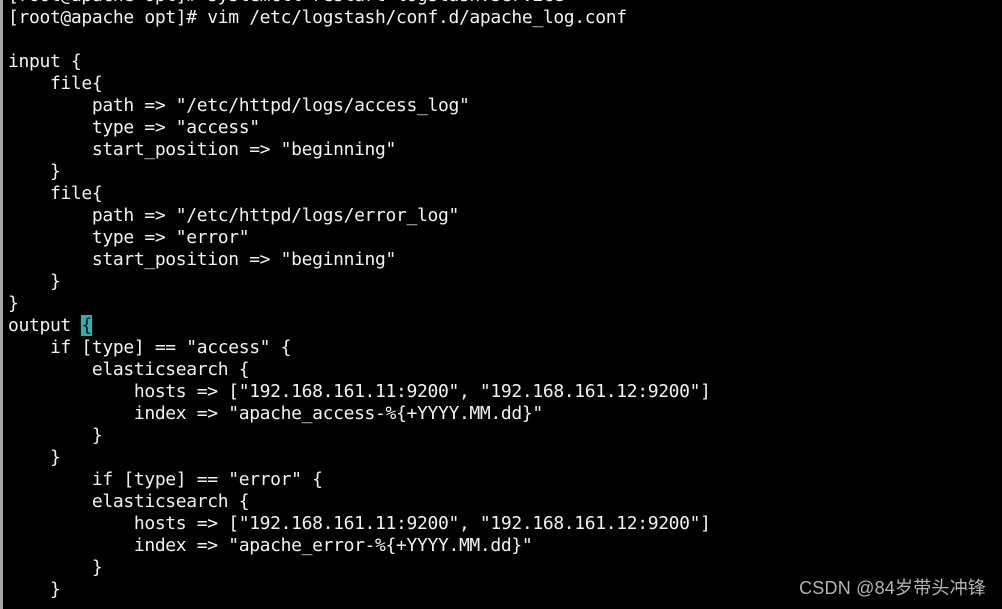 Image resolution: width=1002 pixels, height=609 pixels. Describe the element at coordinates (1, 304) in the screenshot. I see `window-left-border` at that location.